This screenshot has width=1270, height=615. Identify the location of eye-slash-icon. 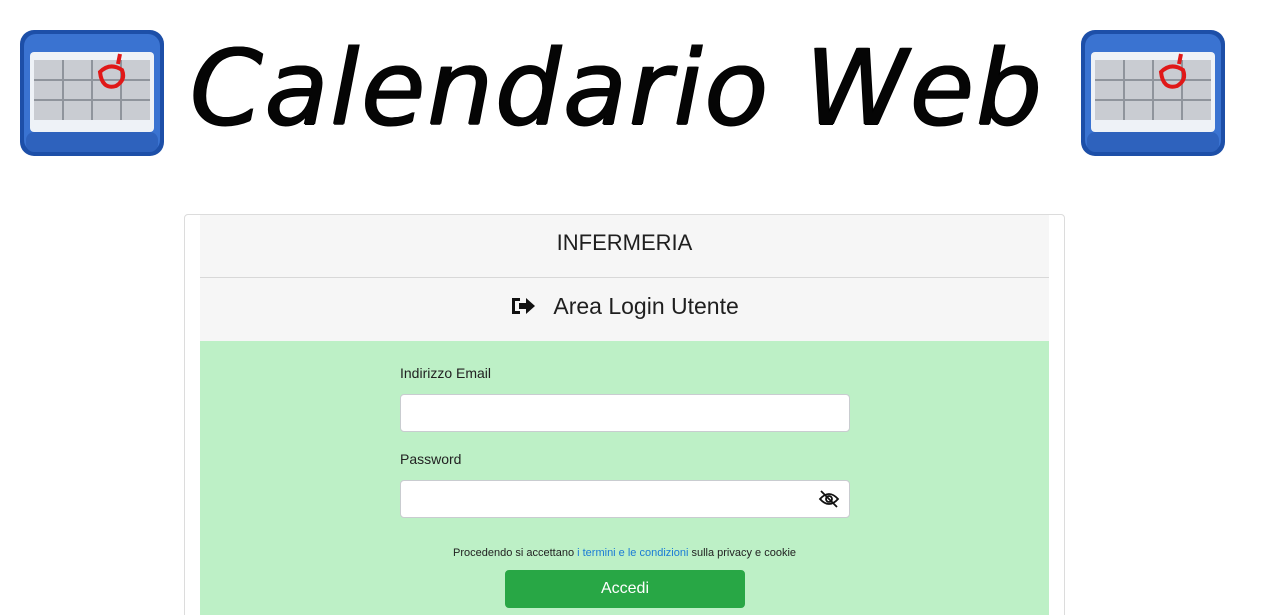
(829, 499).